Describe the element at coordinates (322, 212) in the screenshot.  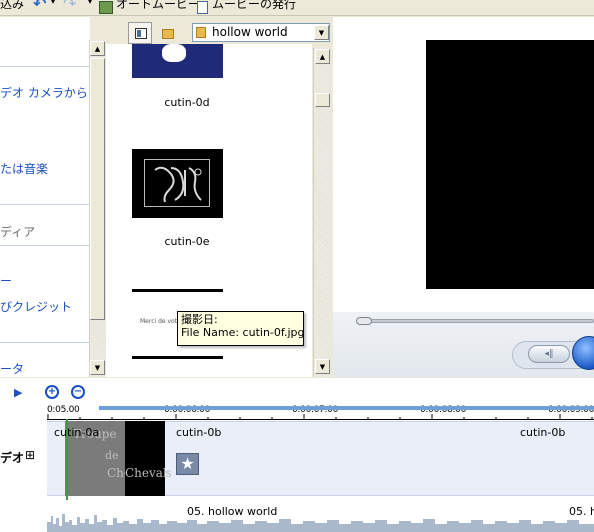
I see `collection-scrollbar: ▲ ▼` at that location.